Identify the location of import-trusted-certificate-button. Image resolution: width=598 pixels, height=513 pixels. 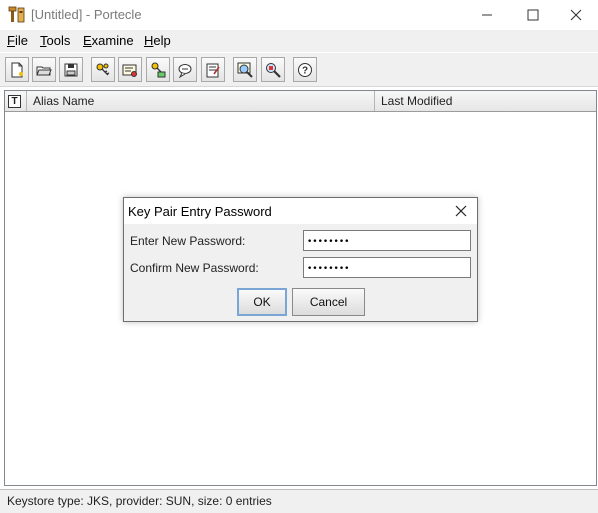
(130, 69).